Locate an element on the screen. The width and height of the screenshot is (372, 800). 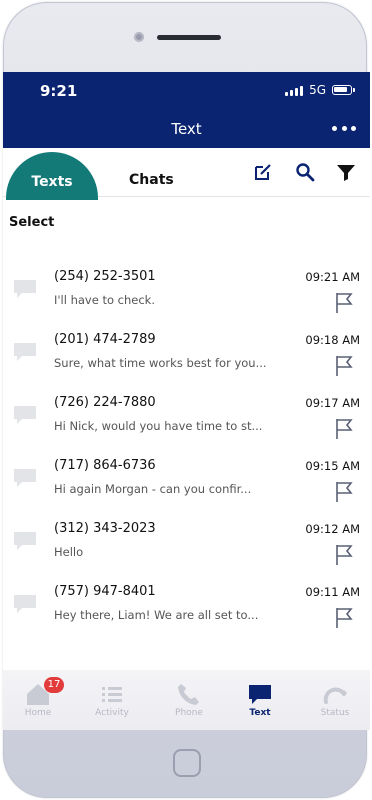
conversation-number: (254) 252-3501 is located at coordinates (105, 276).